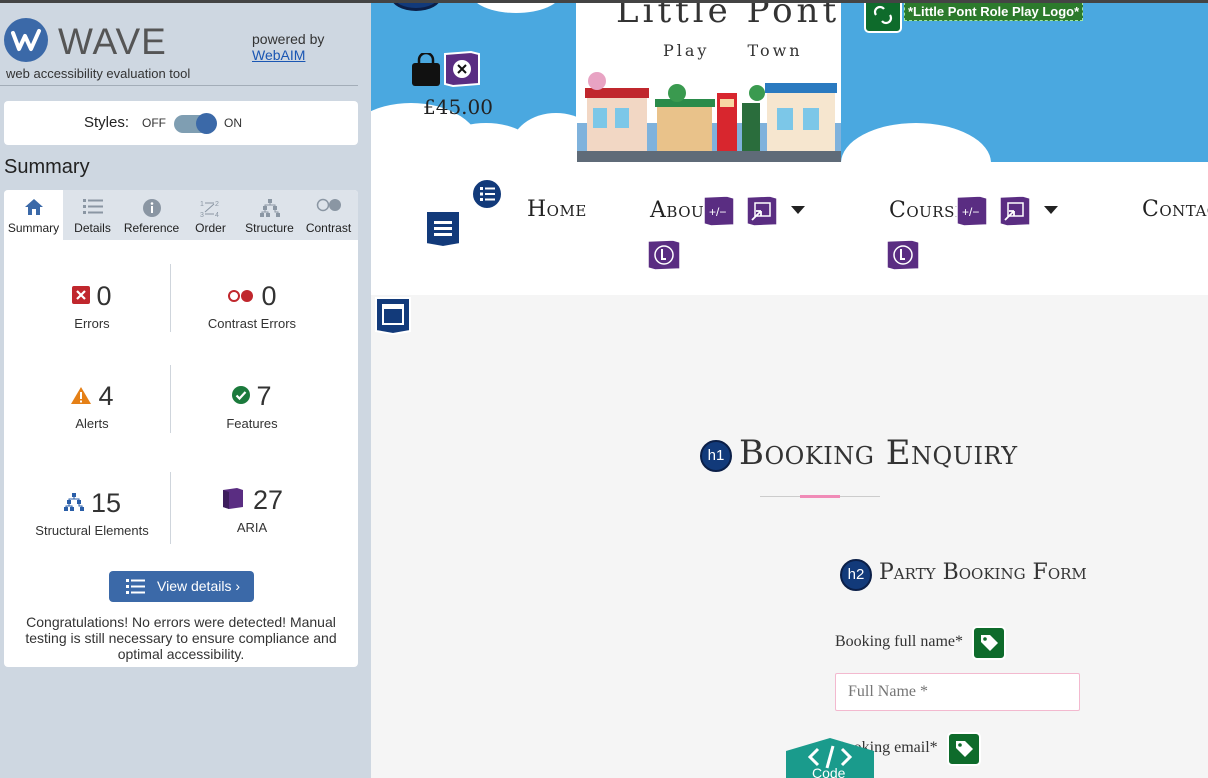  What do you see at coordinates (830, 757) in the screenshot?
I see `wave-code-button: Code` at bounding box center [830, 757].